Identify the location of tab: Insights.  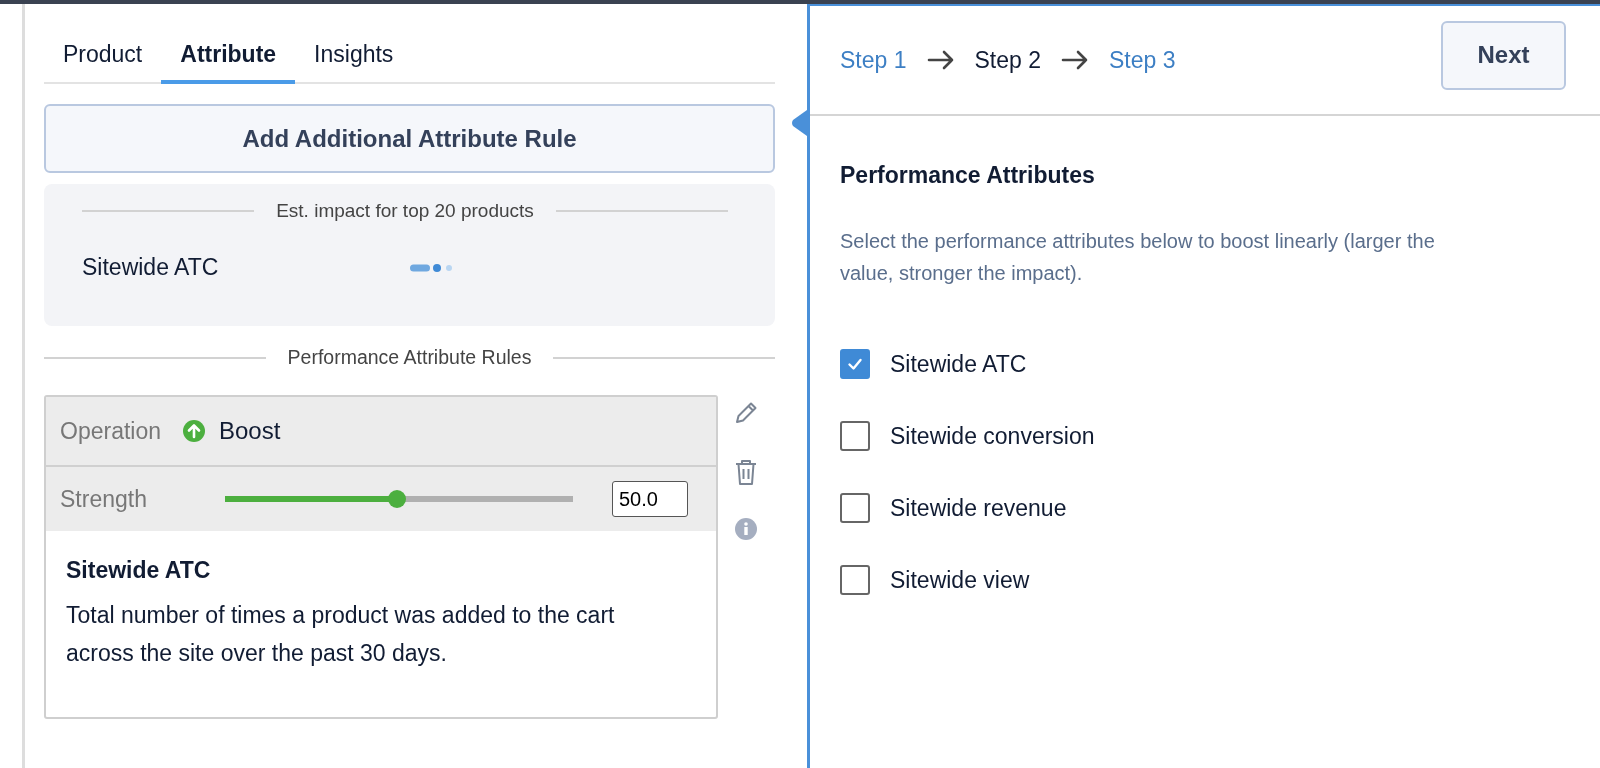
(354, 62).